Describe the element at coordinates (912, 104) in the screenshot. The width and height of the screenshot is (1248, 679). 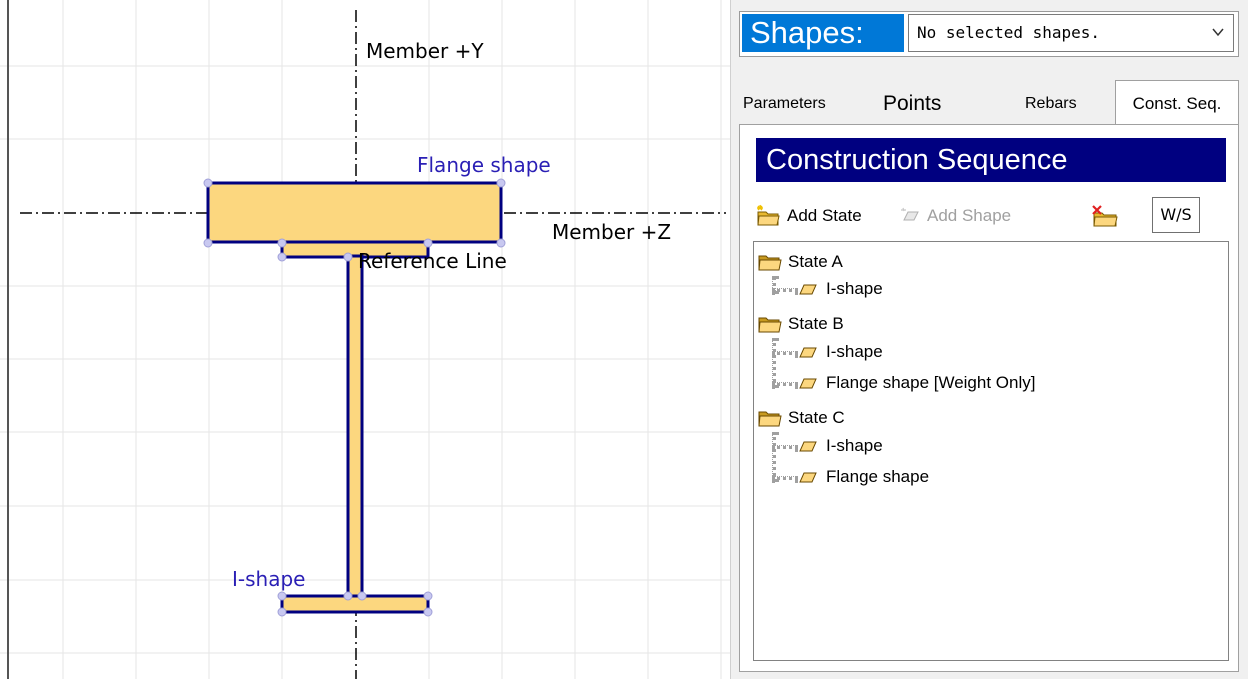
I see `tab-points: Points` at that location.